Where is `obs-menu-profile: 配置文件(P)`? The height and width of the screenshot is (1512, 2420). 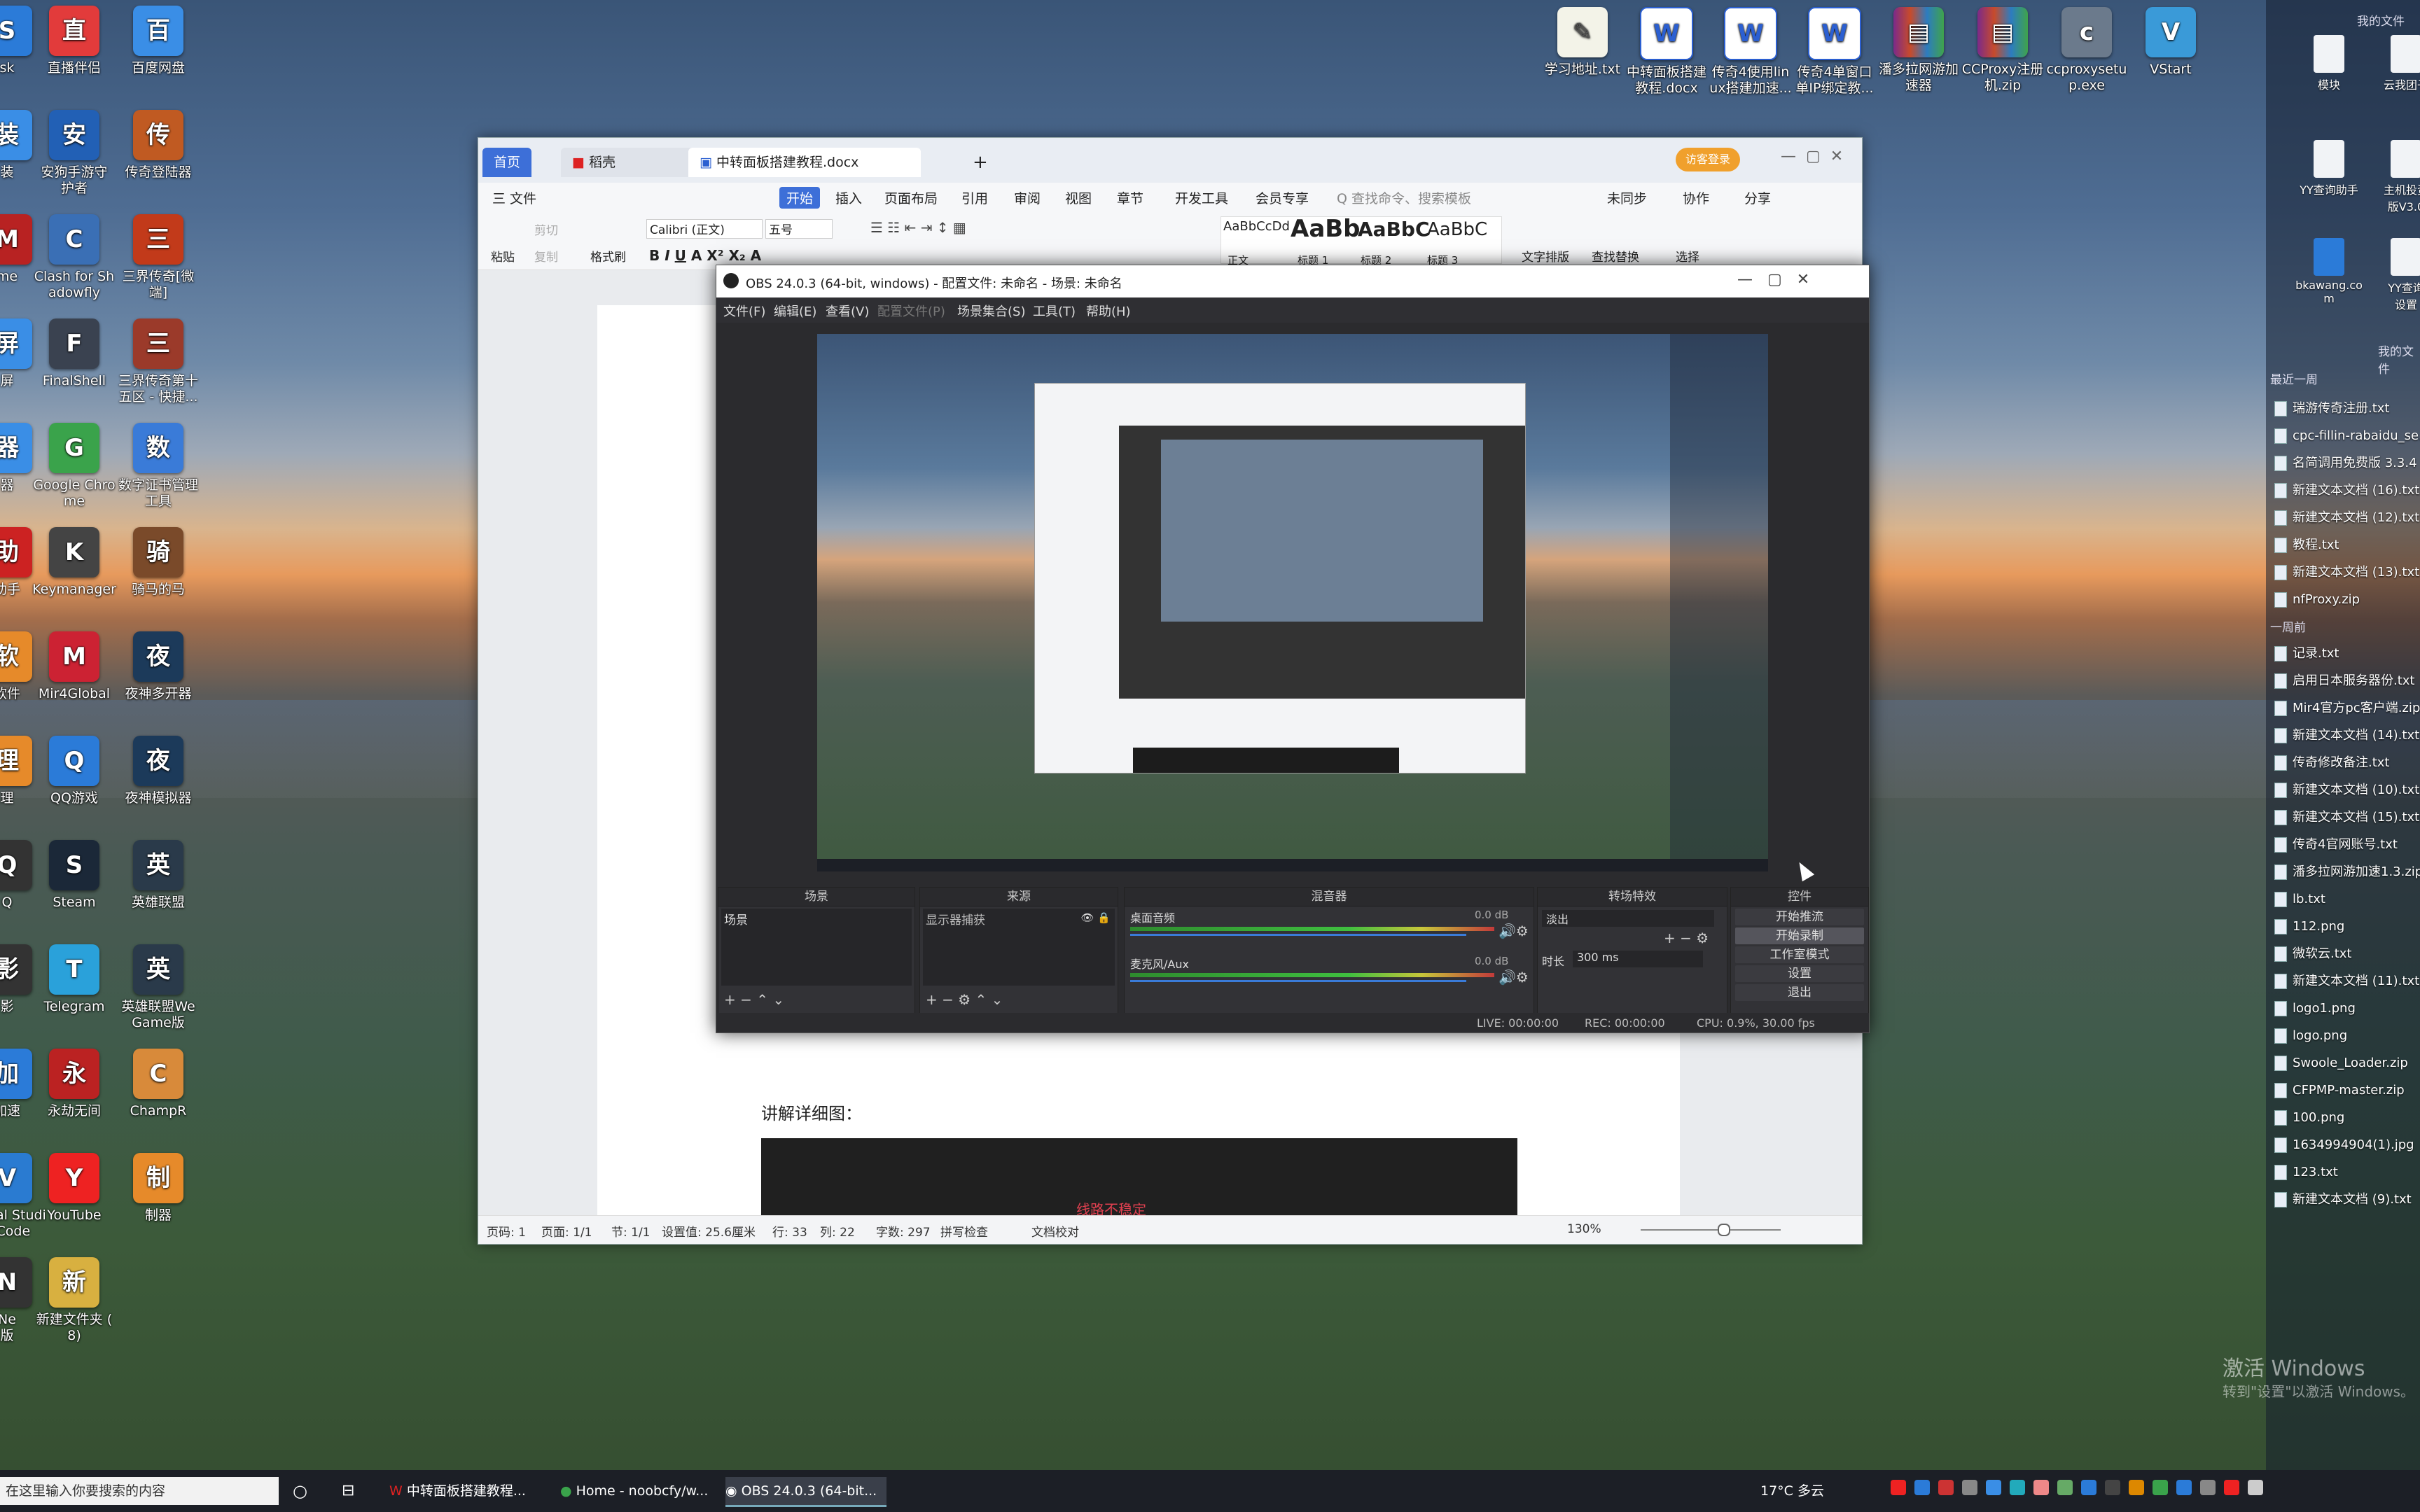
obs-menu-profile: 配置文件(P) is located at coordinates (911, 311).